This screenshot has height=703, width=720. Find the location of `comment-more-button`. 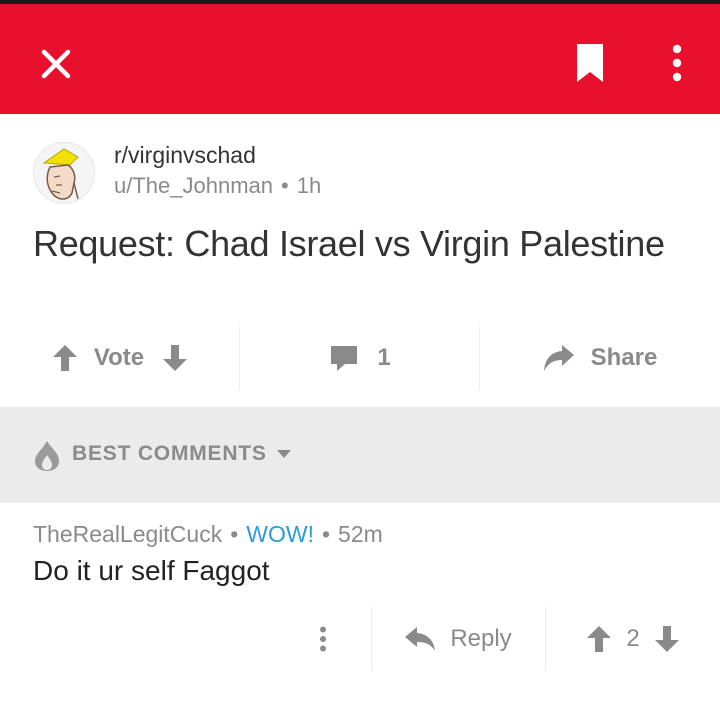

comment-more-button is located at coordinates (323, 639).